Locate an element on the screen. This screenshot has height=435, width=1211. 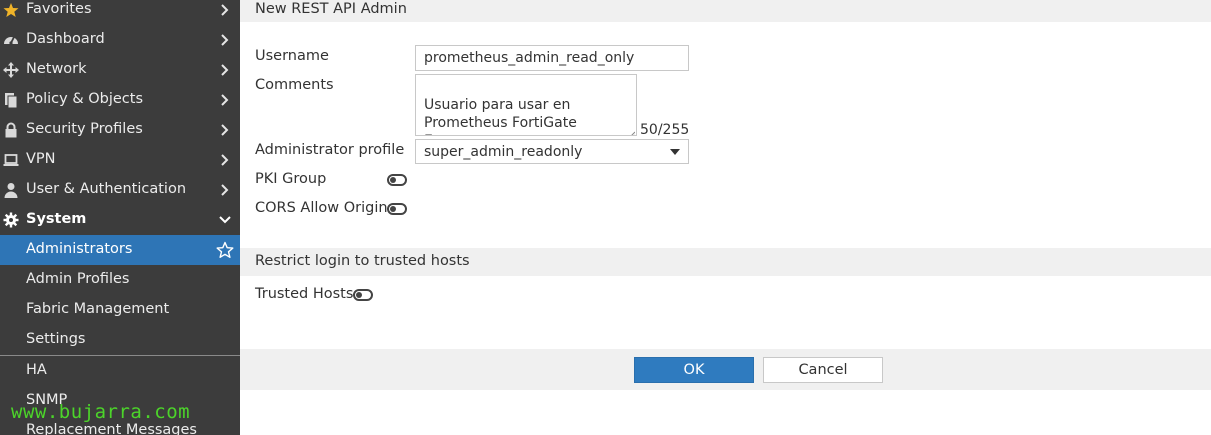
sidebar-item-system: System is located at coordinates (120, 220).